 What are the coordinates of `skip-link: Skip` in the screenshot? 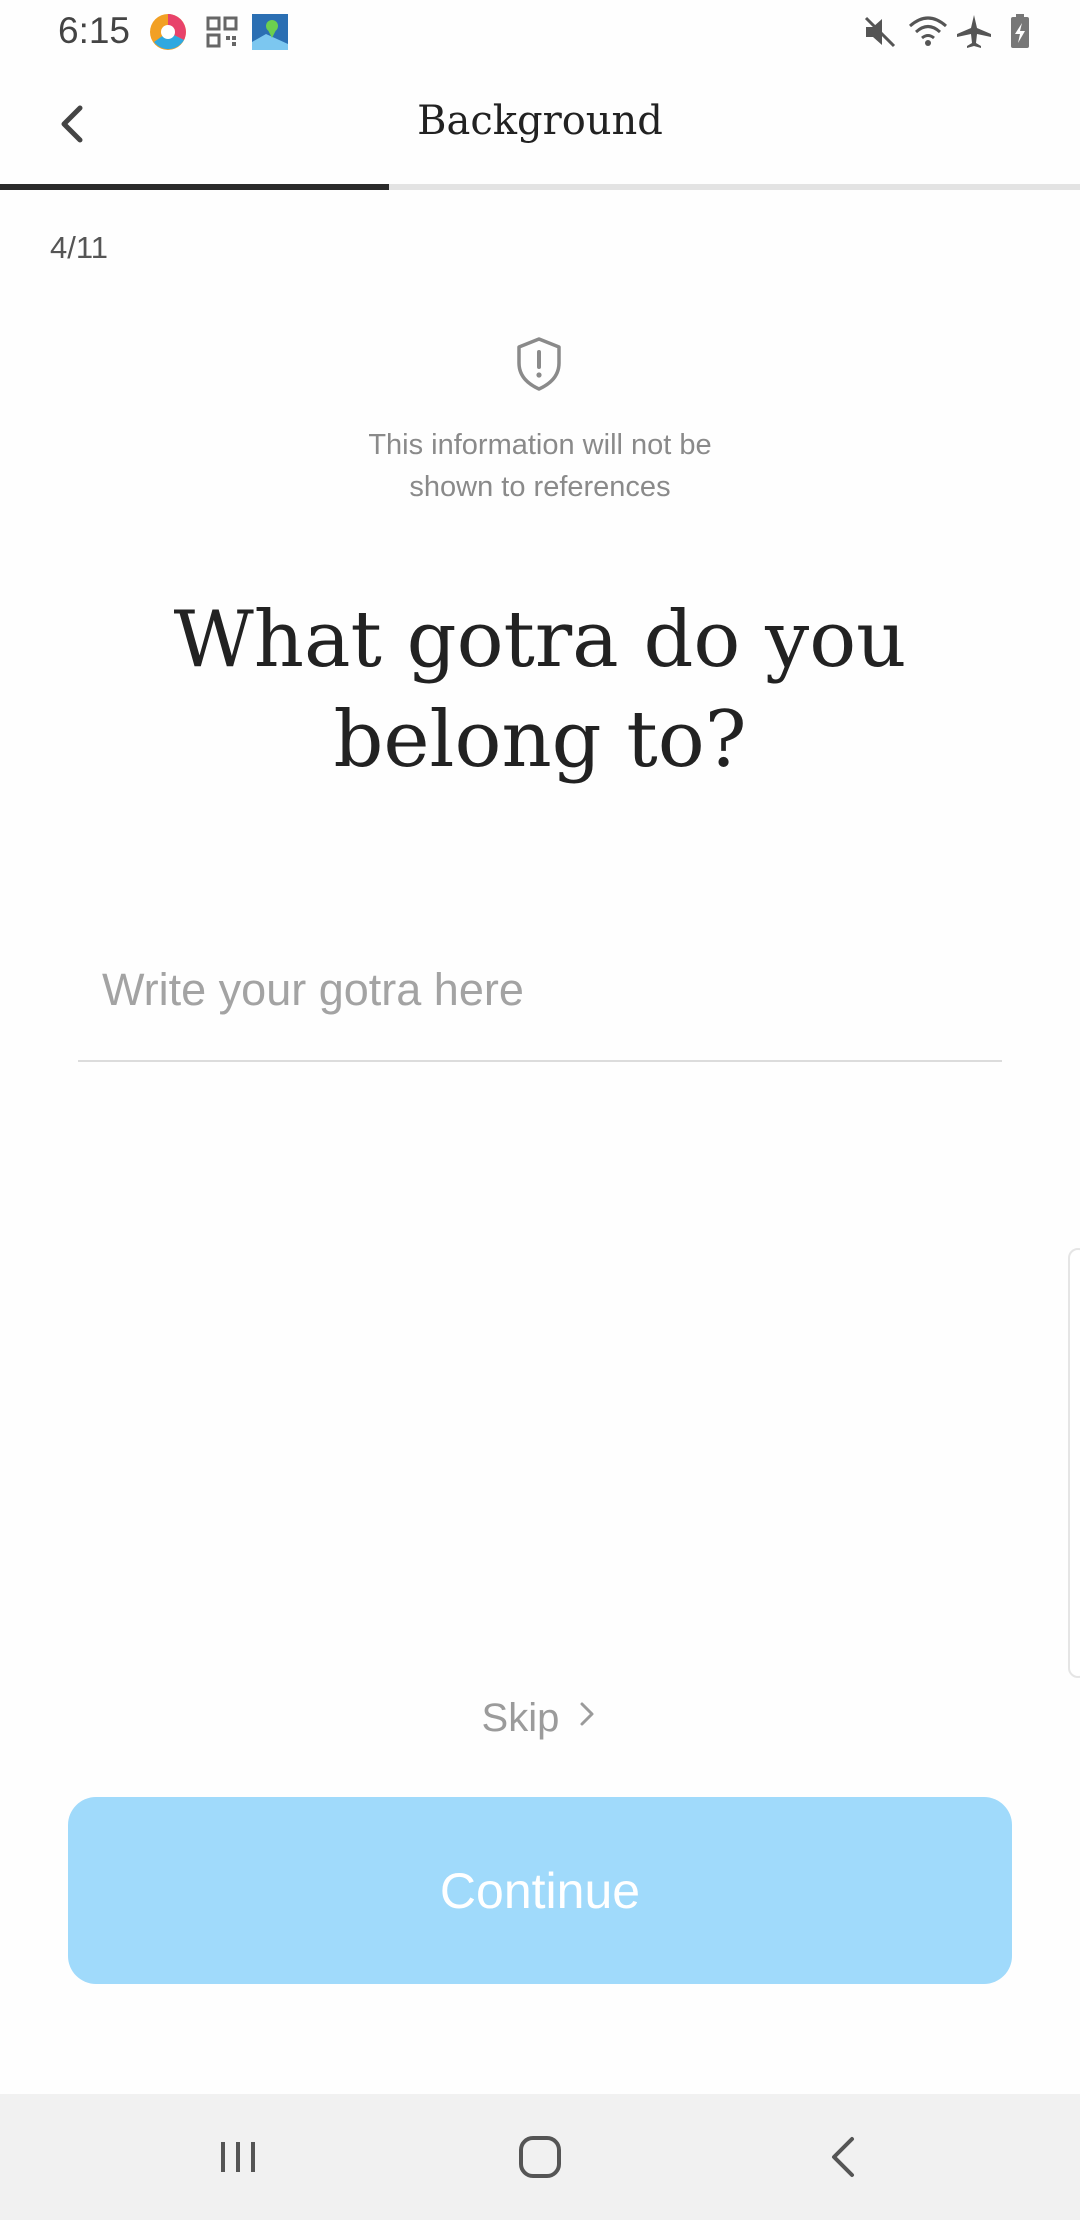 It's located at (540, 1717).